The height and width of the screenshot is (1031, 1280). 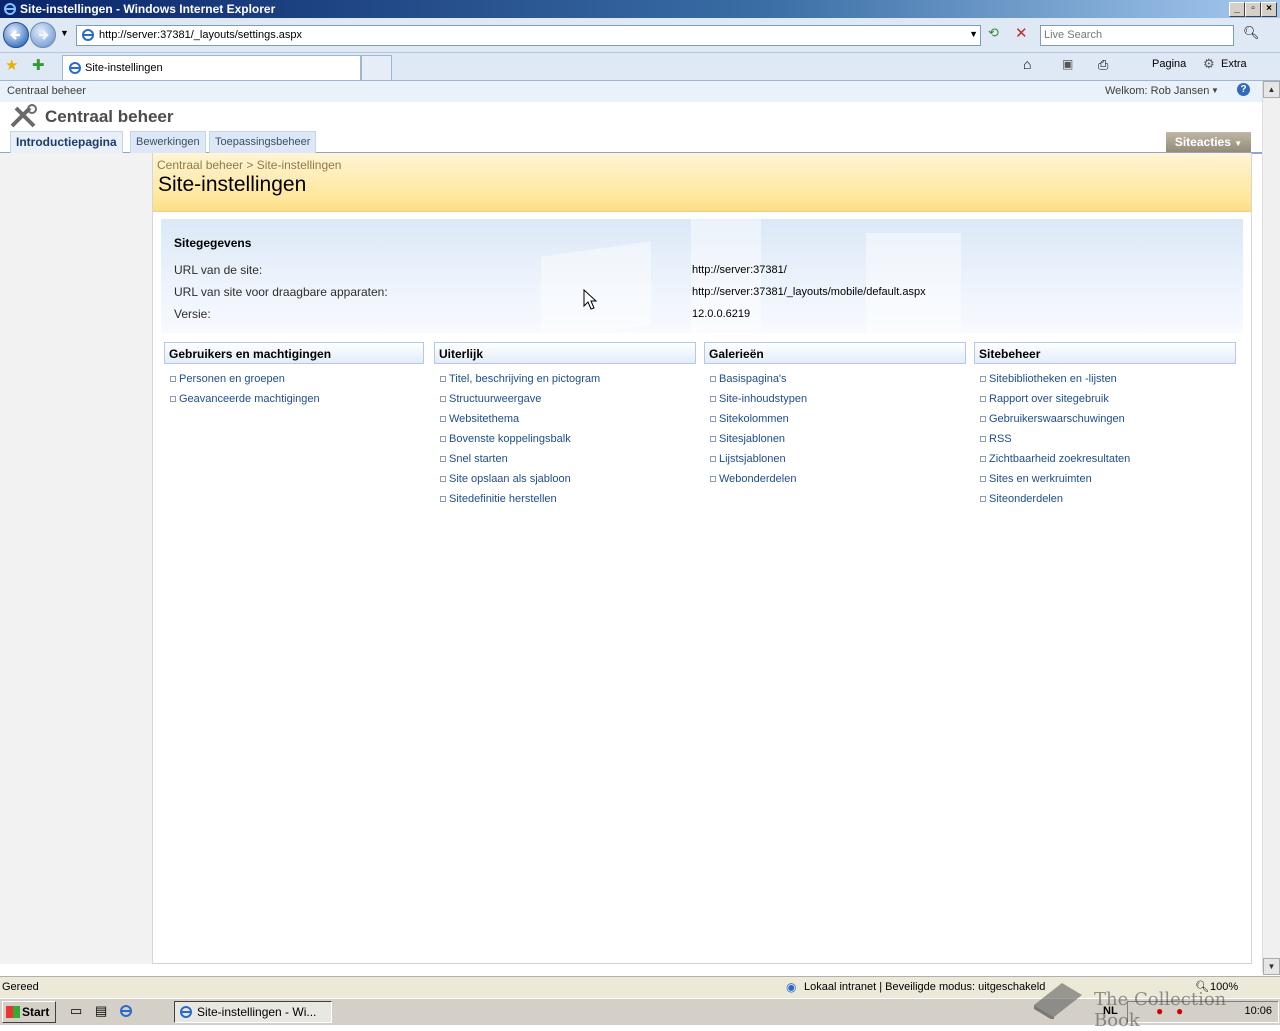 What do you see at coordinates (1067, 64) in the screenshot?
I see `feeds-icon: ▣` at bounding box center [1067, 64].